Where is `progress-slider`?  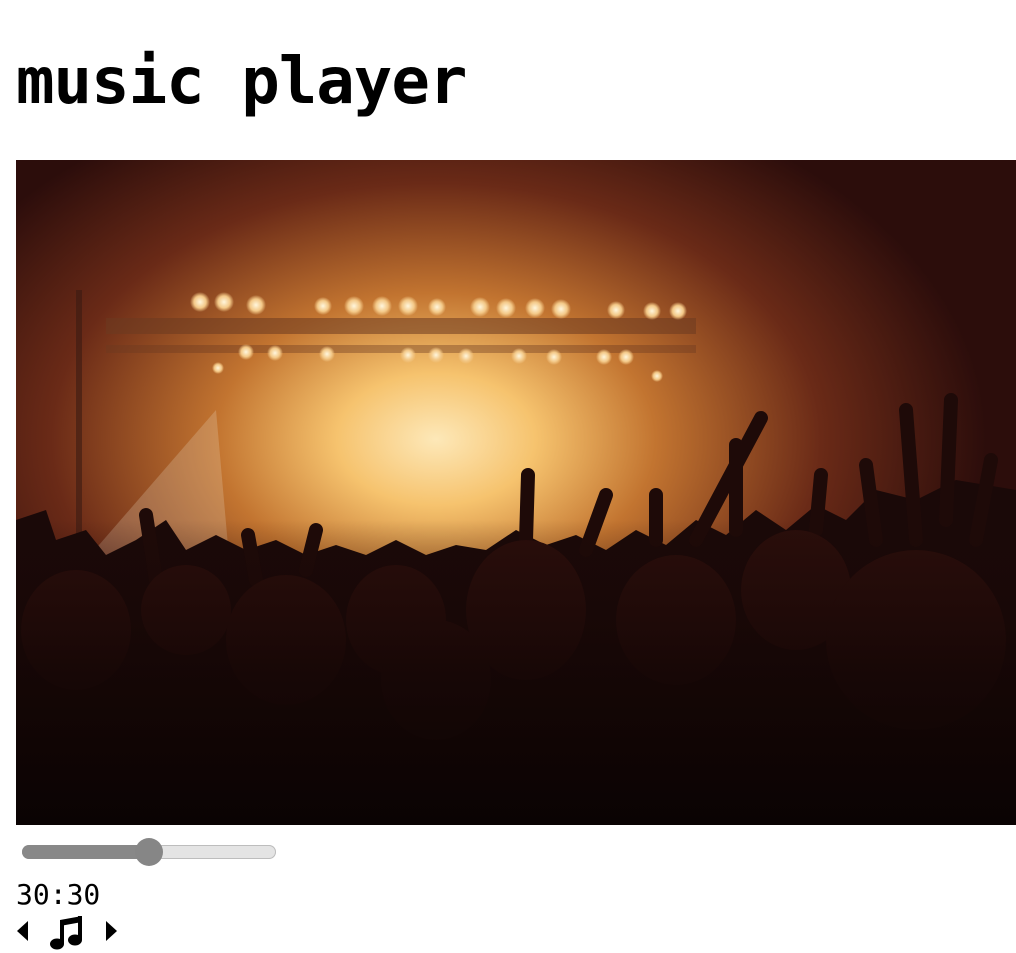 progress-slider is located at coordinates (149, 852).